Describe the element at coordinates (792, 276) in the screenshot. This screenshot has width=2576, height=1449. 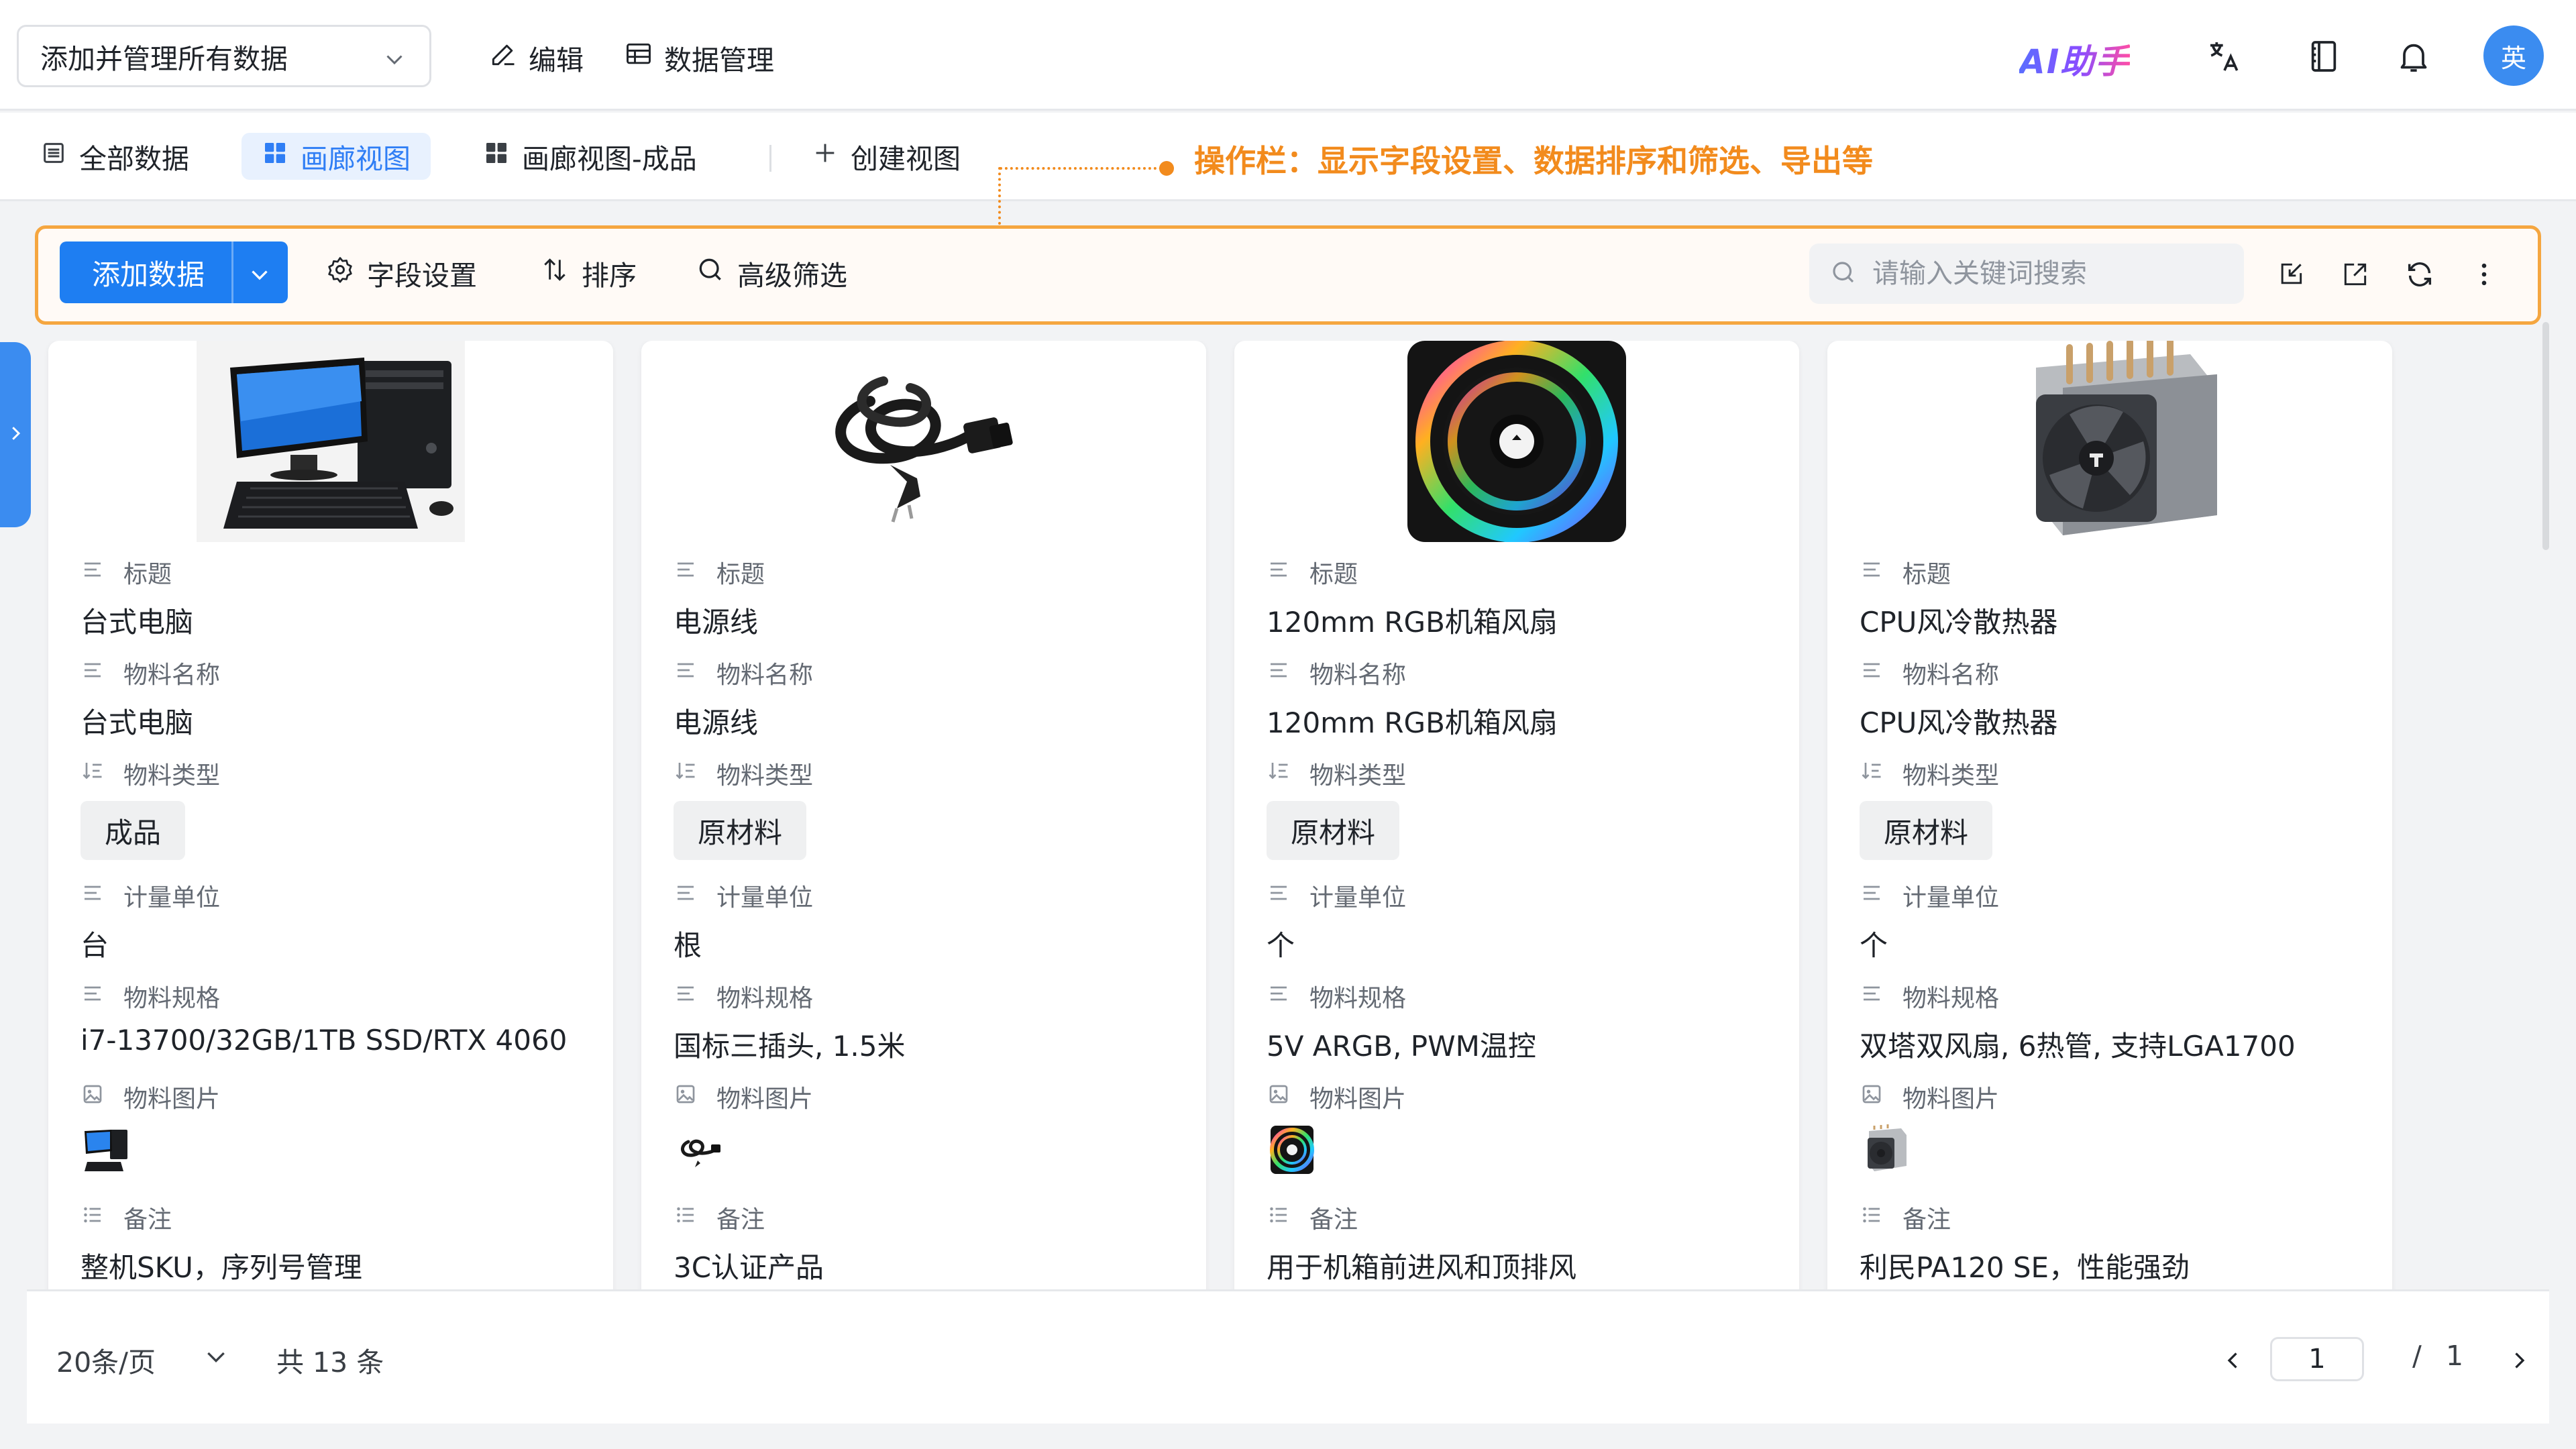
I see `advanced-filter-label: 高级筛选` at that location.